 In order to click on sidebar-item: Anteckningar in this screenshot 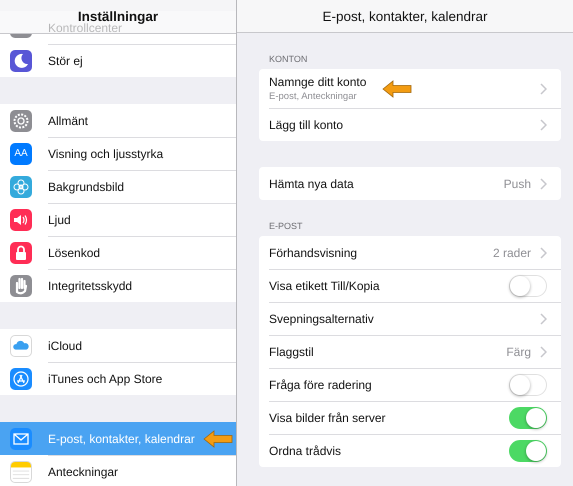, I will do `click(118, 470)`.